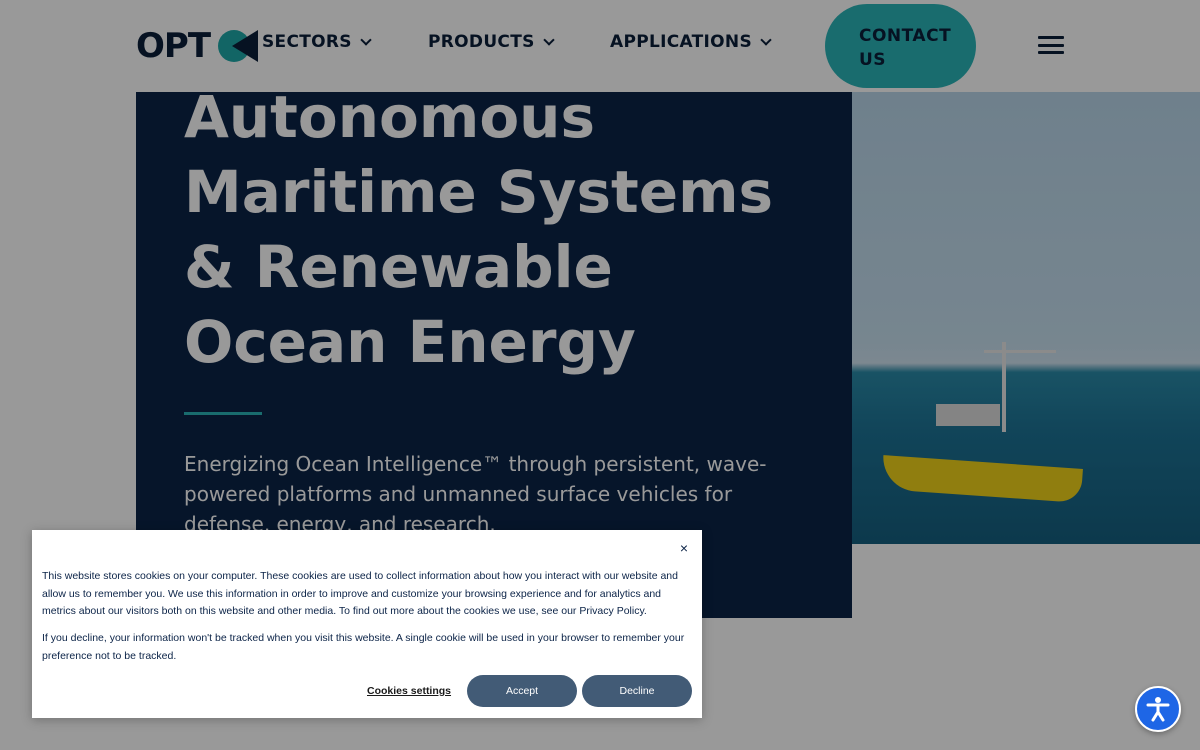 Image resolution: width=1200 pixels, height=750 pixels. Describe the element at coordinates (637, 691) in the screenshot. I see `decline-button: Decline` at that location.